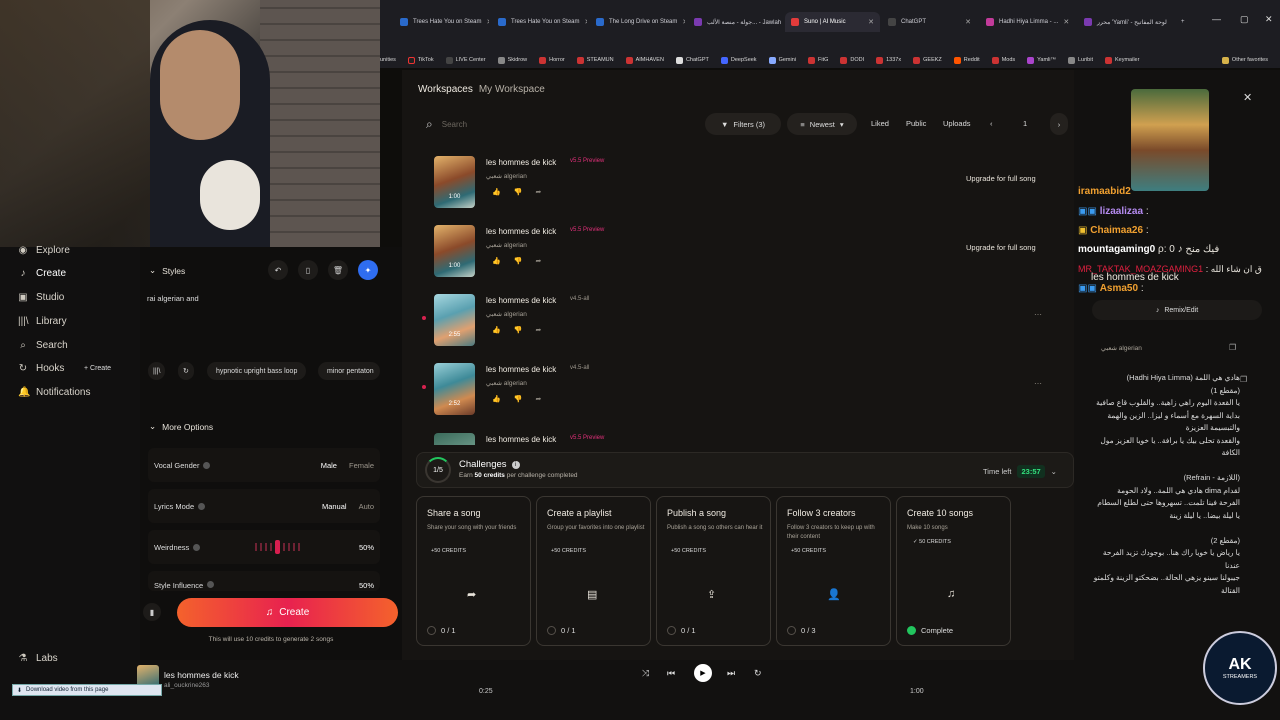  Describe the element at coordinates (852, 60) in the screenshot. I see `bookmark: DODI` at that location.